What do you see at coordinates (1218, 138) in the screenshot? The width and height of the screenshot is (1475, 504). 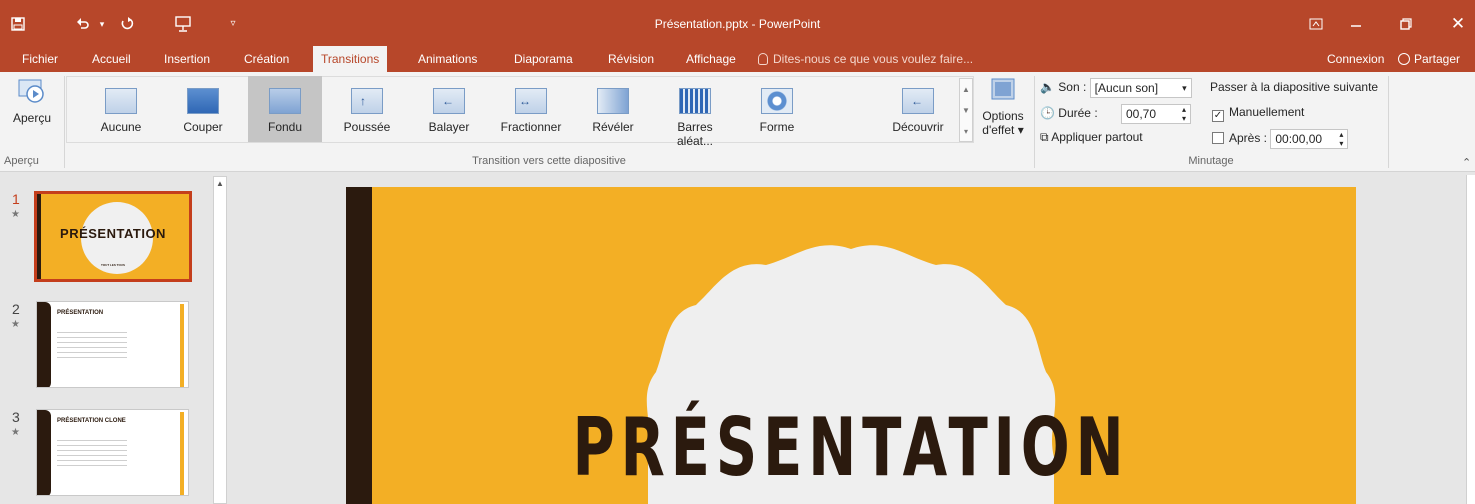 I see `after-checkbox` at bounding box center [1218, 138].